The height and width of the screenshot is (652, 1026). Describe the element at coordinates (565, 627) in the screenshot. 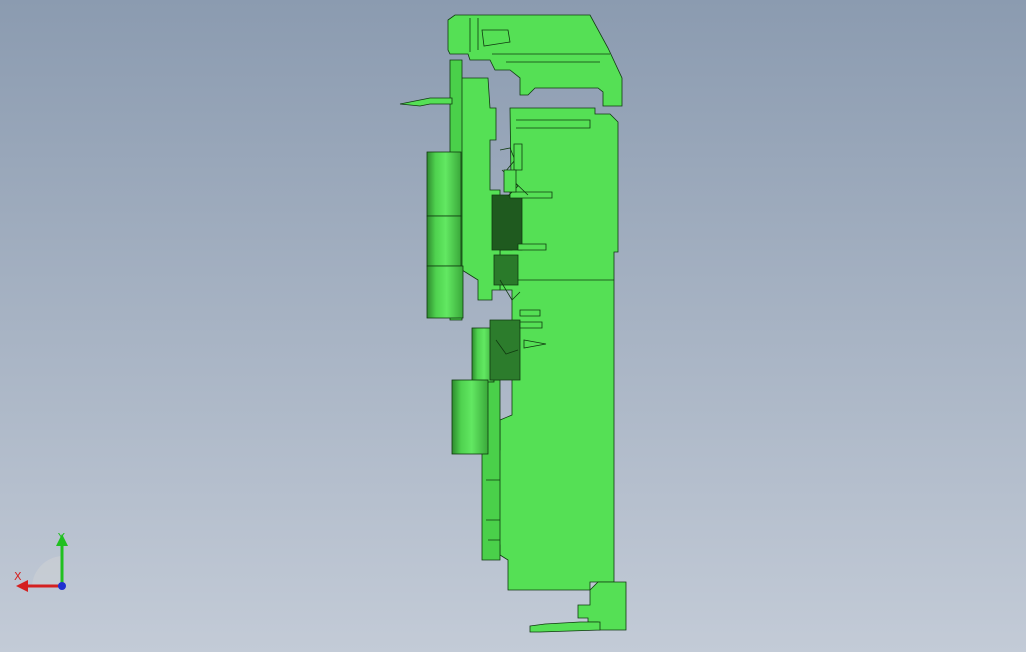

I see `bottom-tab` at that location.